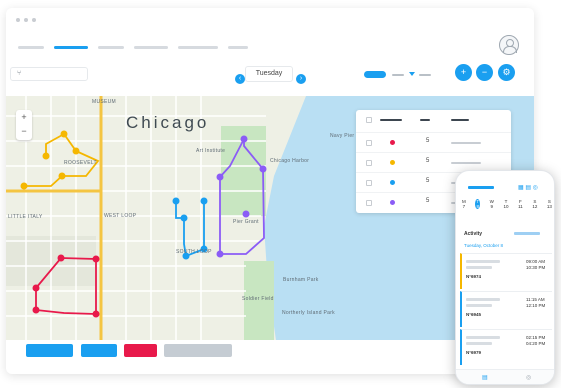 The height and width of the screenshot is (388, 561). Describe the element at coordinates (474, 352) in the screenshot. I see `order-id: N°6979` at that location.